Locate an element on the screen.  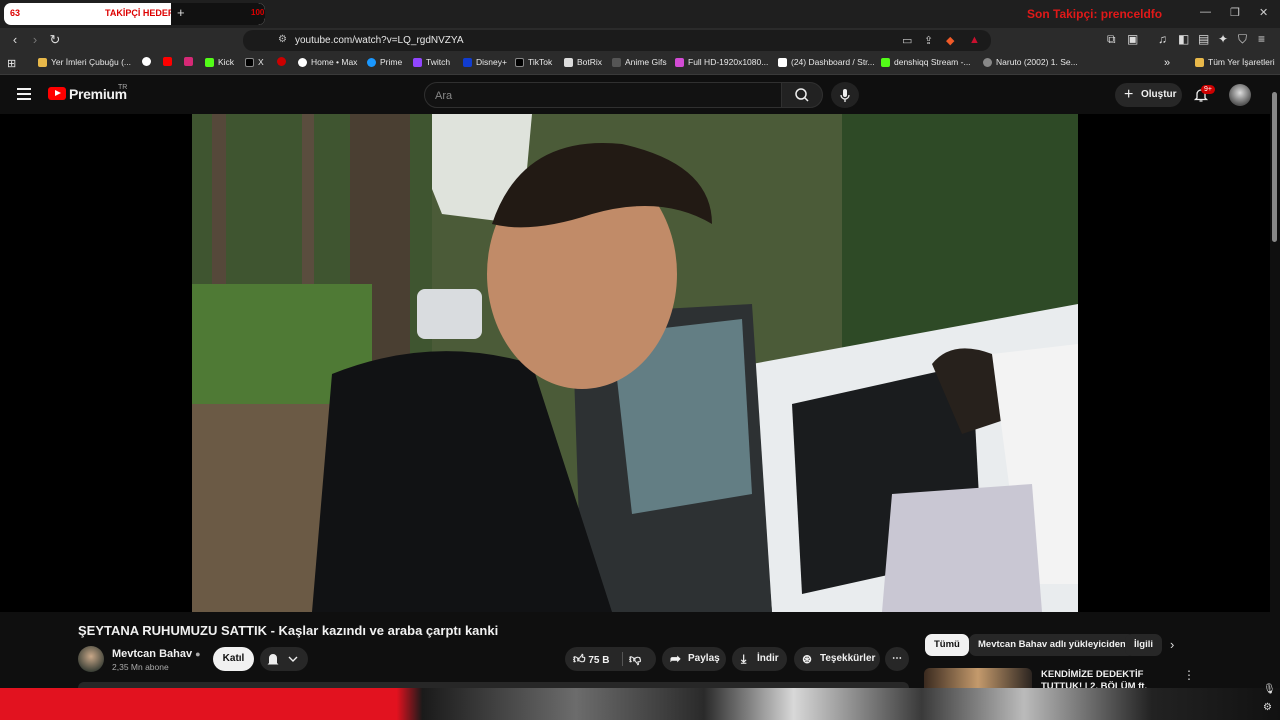
search-button is located at coordinates (802, 95).